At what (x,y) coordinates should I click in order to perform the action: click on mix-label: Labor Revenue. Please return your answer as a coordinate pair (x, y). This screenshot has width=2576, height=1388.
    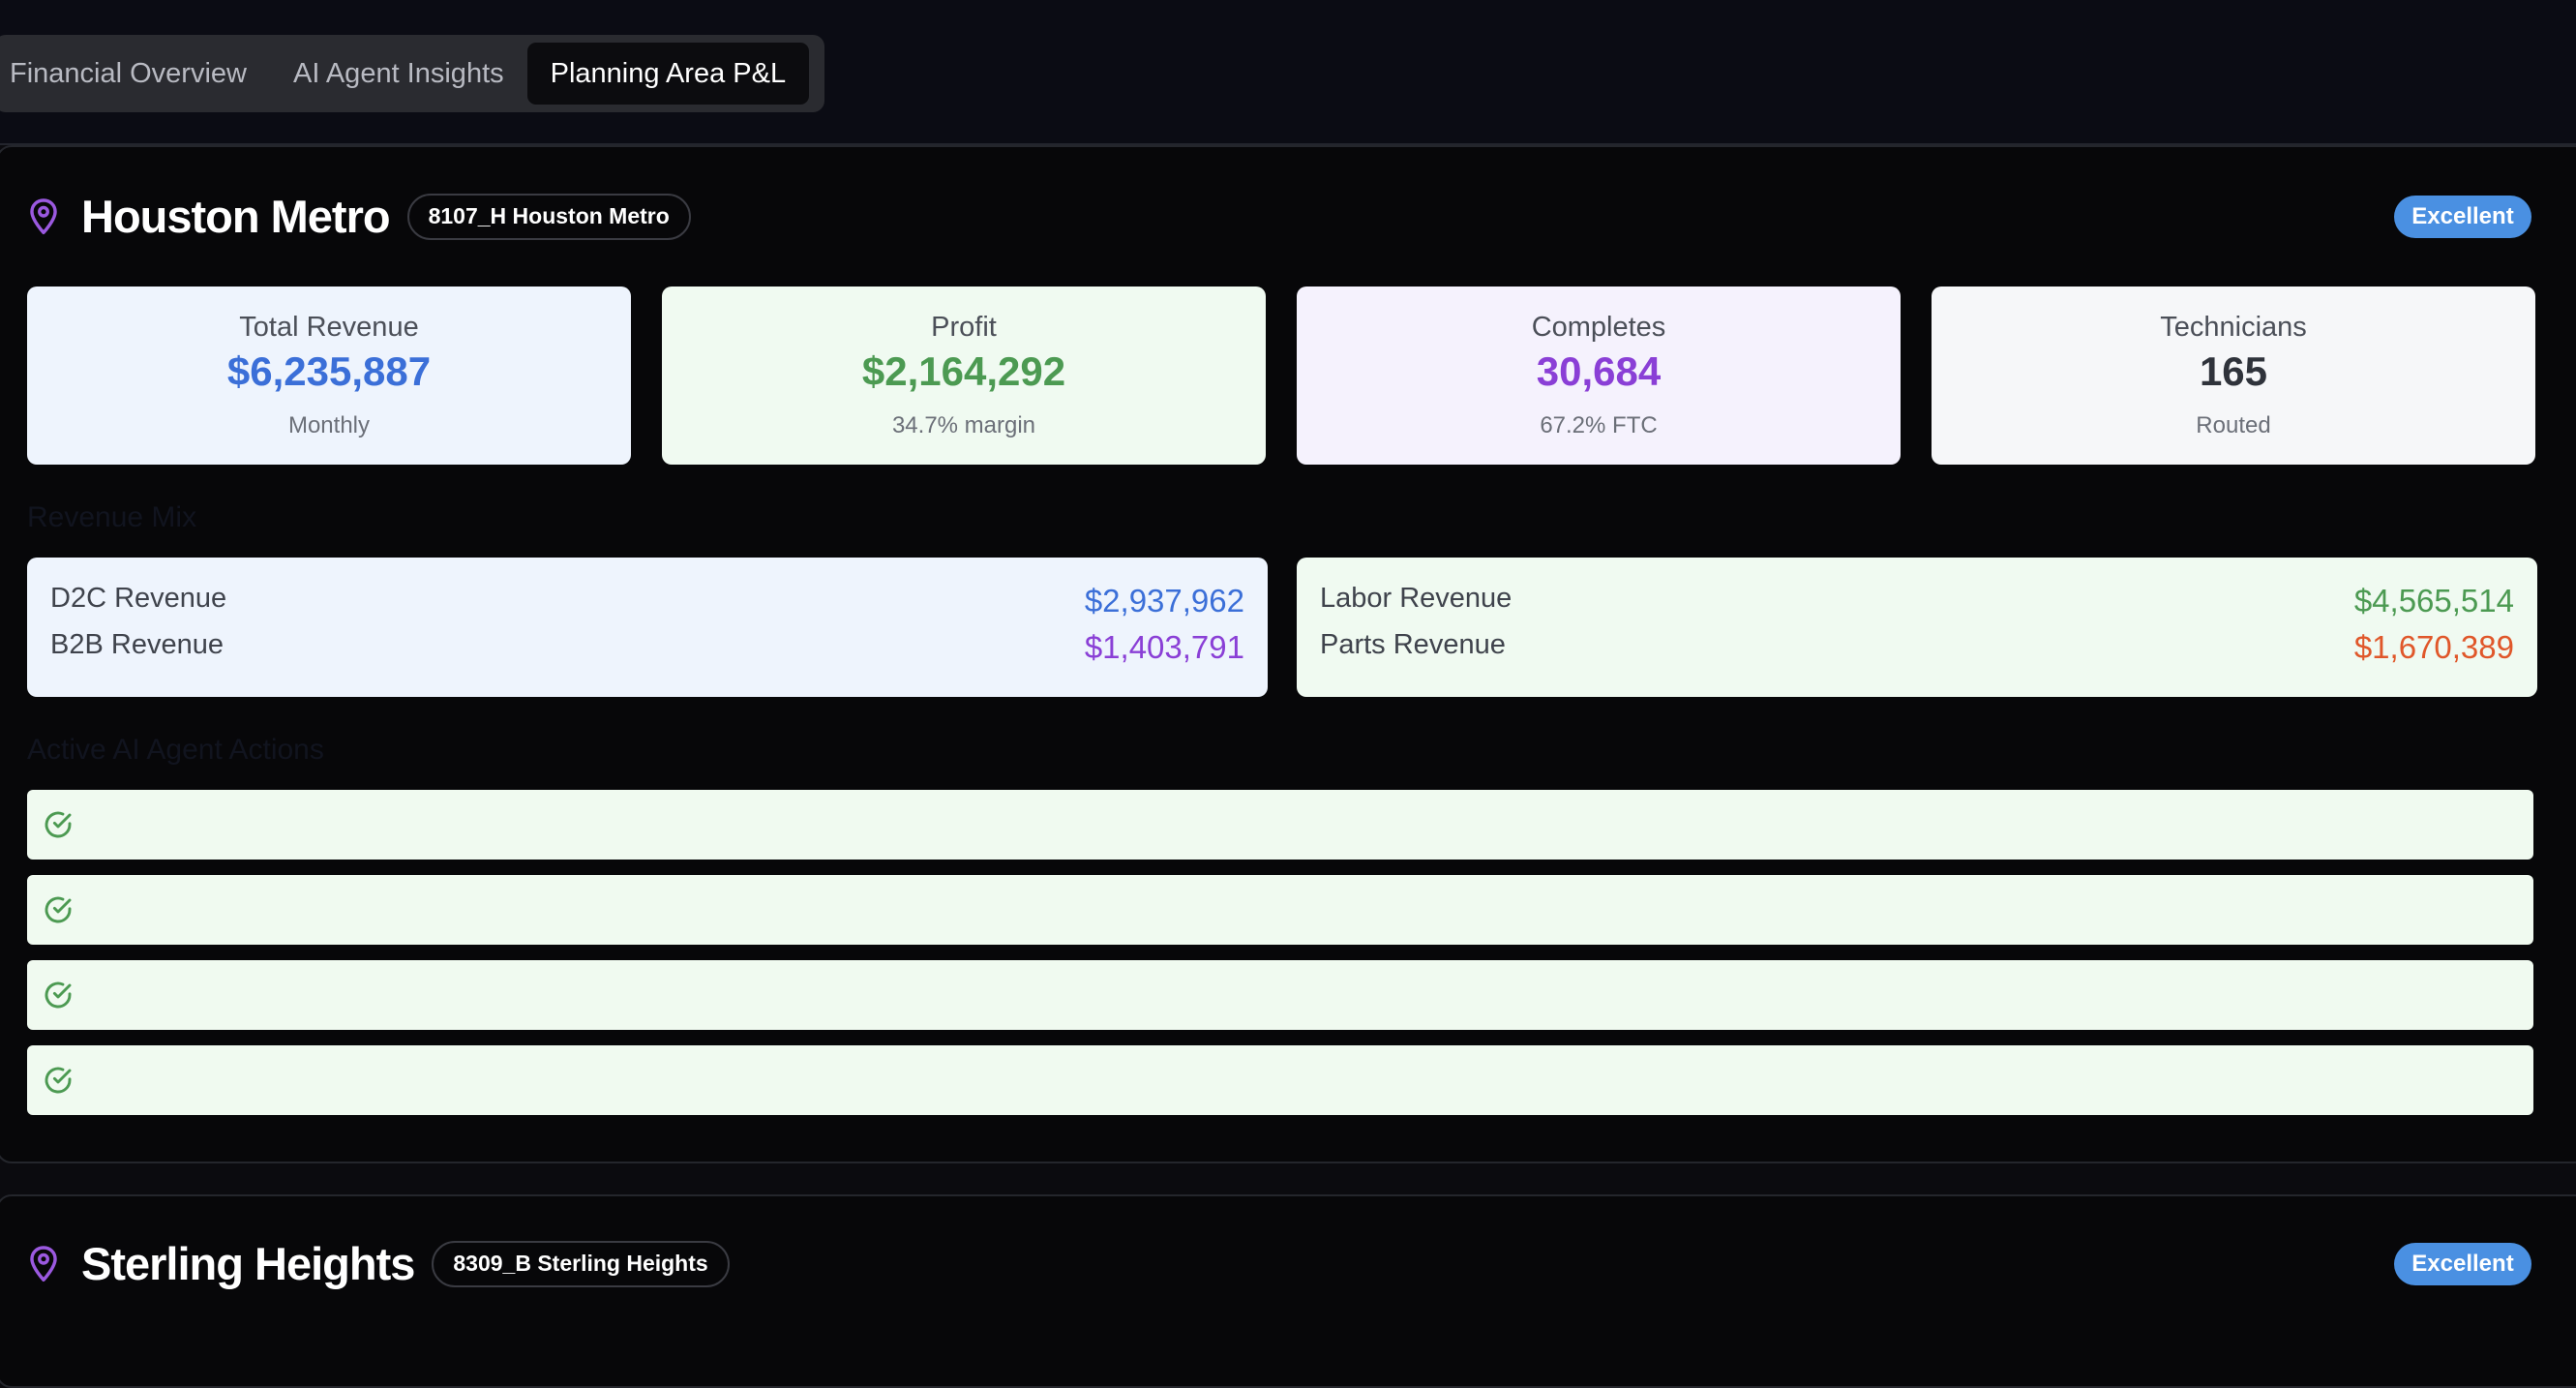
    Looking at the image, I should click on (1416, 598).